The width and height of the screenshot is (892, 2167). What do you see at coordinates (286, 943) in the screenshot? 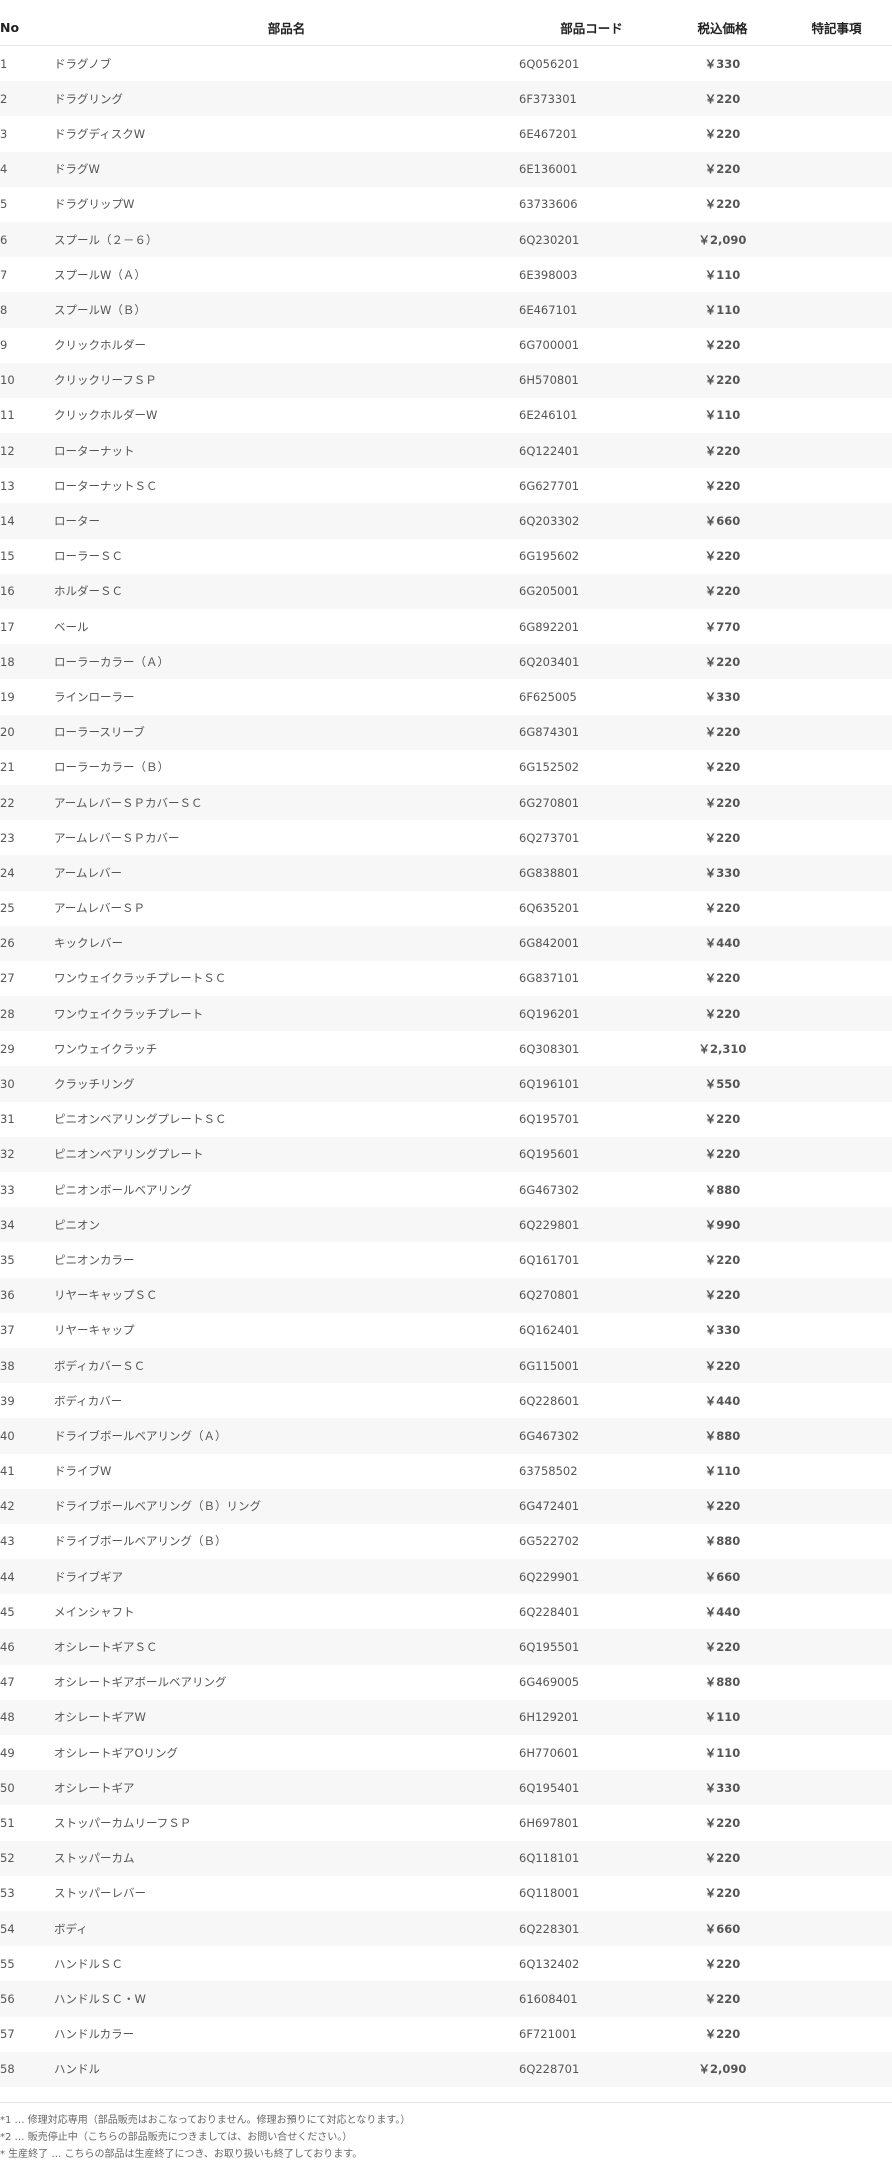
I see `part-name: キックレバー` at bounding box center [286, 943].